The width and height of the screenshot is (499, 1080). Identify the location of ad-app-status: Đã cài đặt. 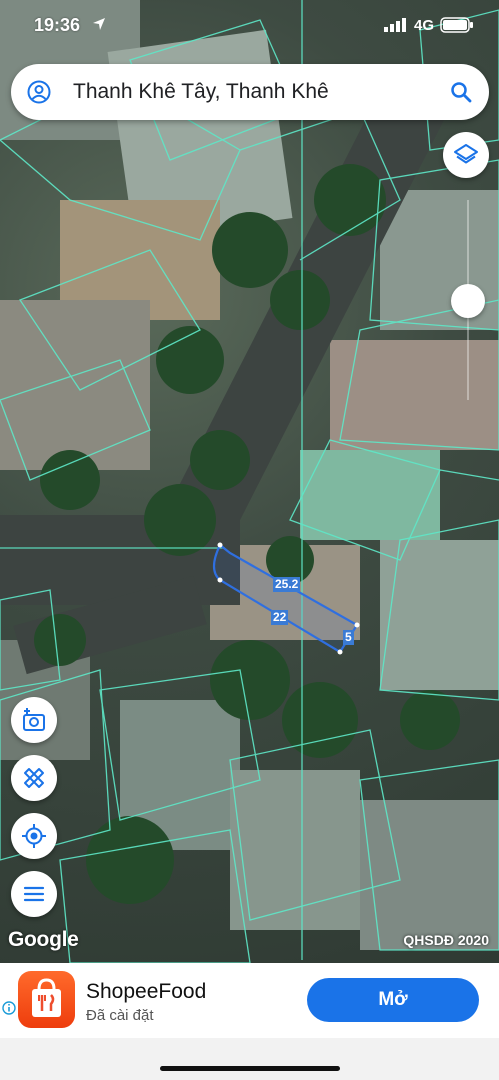
(120, 1015).